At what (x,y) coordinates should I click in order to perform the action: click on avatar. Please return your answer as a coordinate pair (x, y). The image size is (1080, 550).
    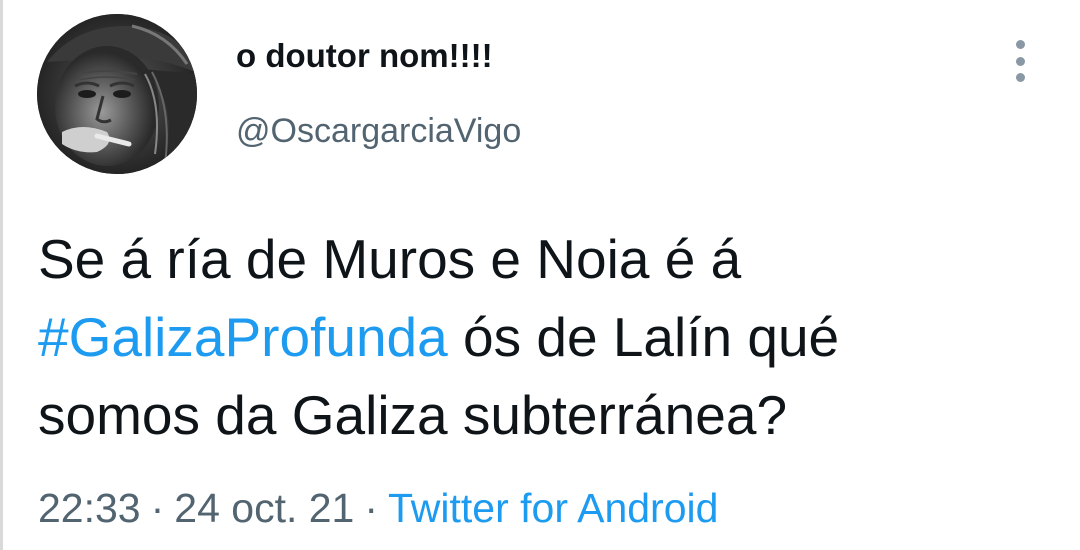
    Looking at the image, I should click on (117, 94).